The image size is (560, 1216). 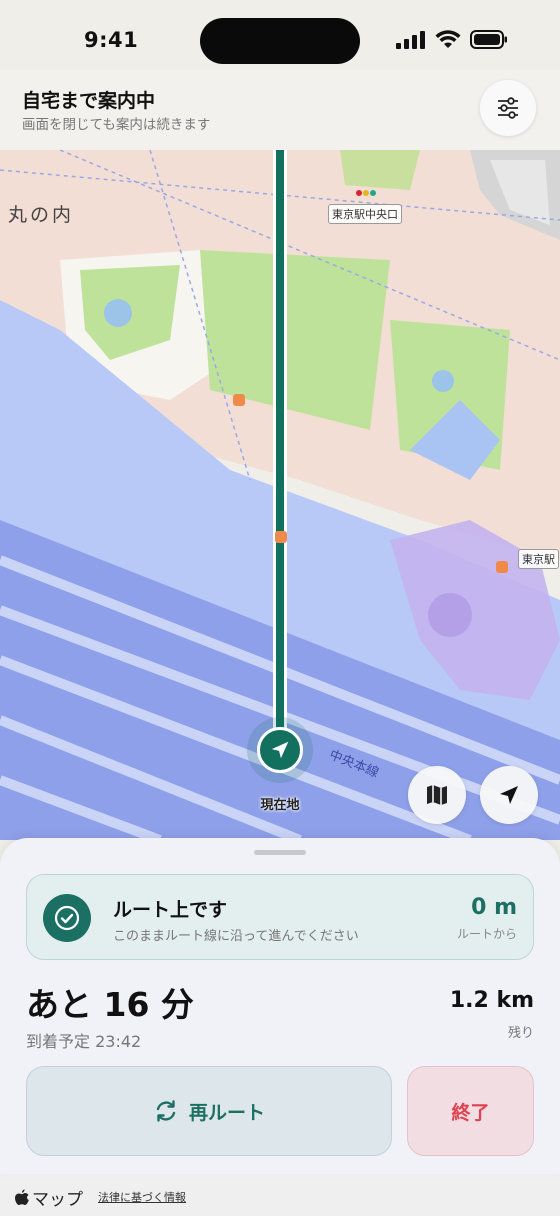 I want to click on page-subtitle: 画面を閉じても案内は続きます, so click(x=116, y=125).